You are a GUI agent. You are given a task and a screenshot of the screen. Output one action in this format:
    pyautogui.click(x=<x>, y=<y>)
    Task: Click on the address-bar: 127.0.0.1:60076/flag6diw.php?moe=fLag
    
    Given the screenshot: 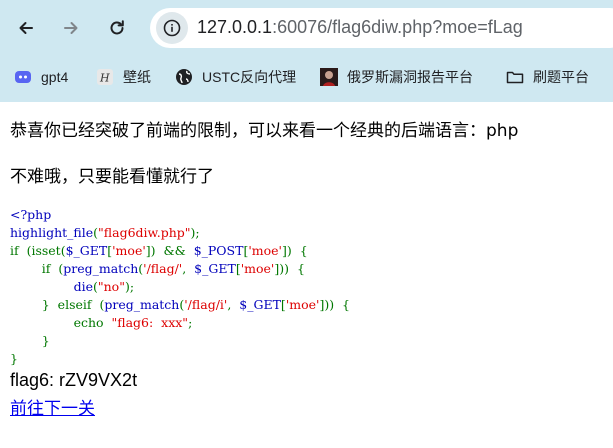 What is the action you would take?
    pyautogui.click(x=381, y=28)
    